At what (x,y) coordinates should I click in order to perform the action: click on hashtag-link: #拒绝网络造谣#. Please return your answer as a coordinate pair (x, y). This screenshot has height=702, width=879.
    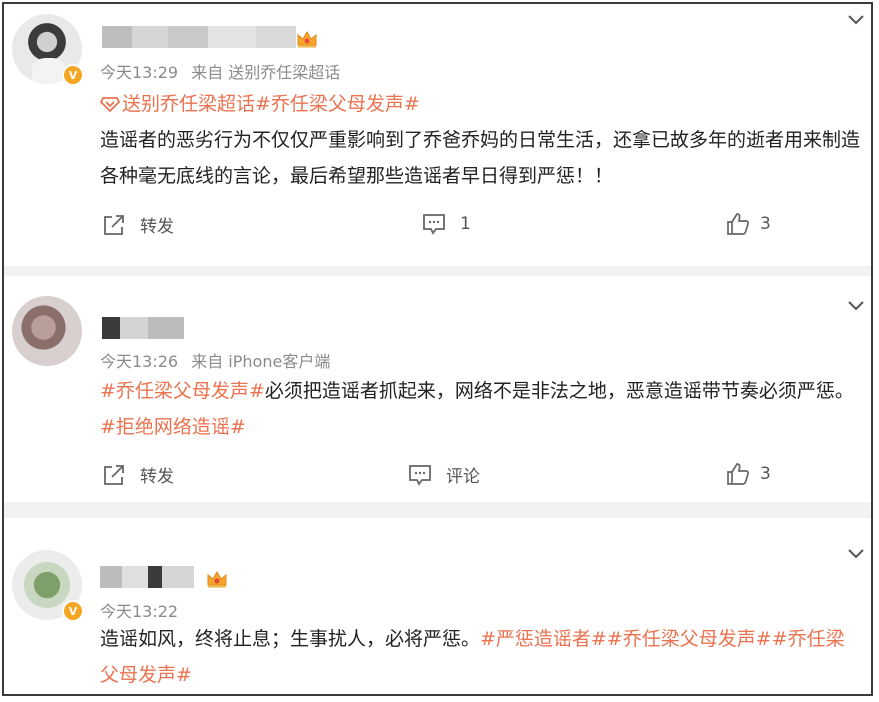
    Looking at the image, I should click on (173, 427).